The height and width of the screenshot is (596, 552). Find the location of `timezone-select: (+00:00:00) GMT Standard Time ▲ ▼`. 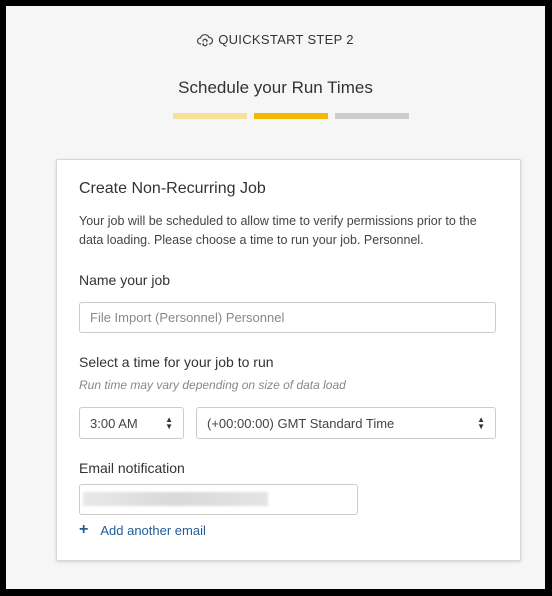

timezone-select: (+00:00:00) GMT Standard Time ▲ ▼ is located at coordinates (346, 423).